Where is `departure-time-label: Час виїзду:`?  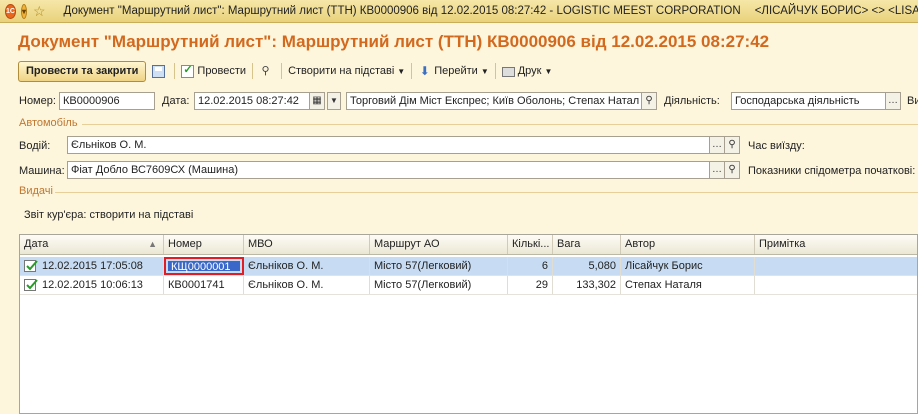 departure-time-label: Час виїзду: is located at coordinates (776, 146).